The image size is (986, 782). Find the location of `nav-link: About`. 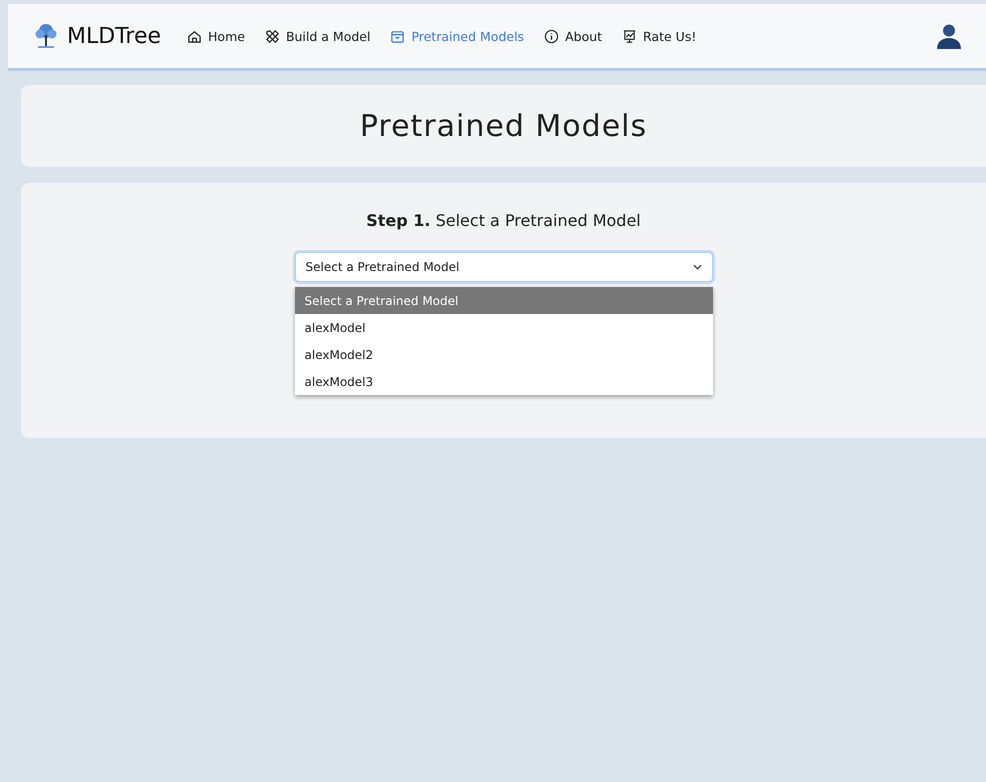

nav-link: About is located at coordinates (573, 36).